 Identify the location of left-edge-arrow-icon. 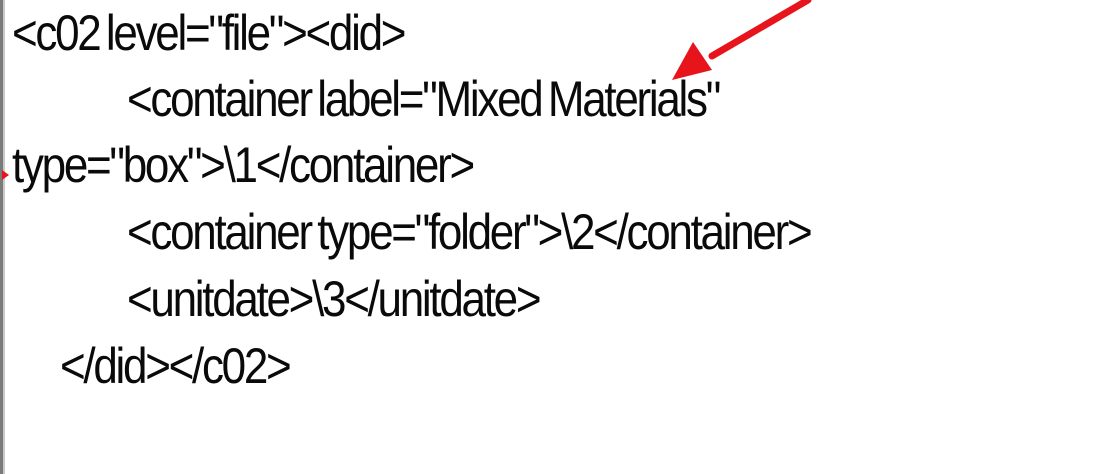
(5, 175).